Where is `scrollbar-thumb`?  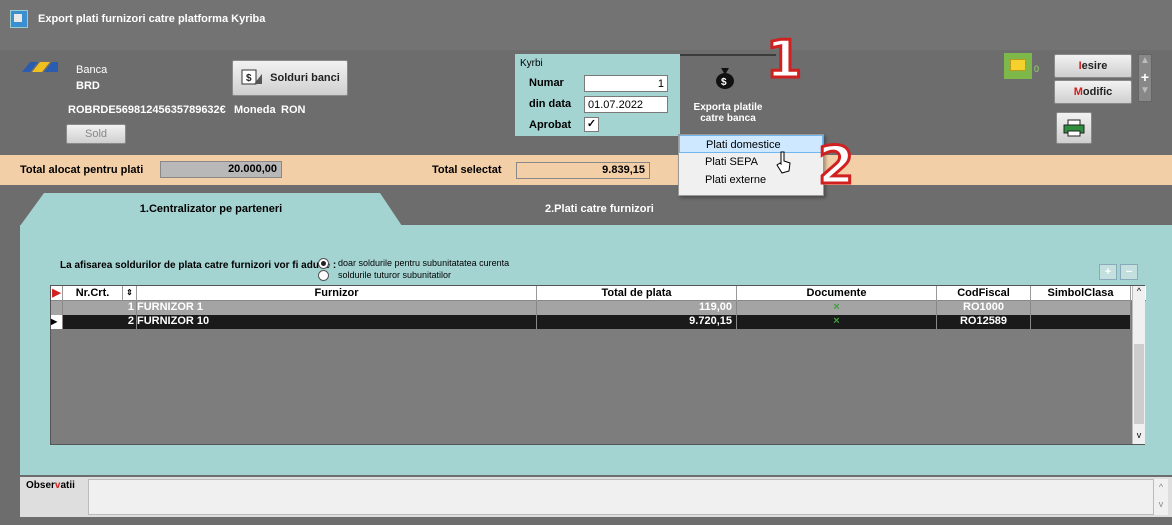 scrollbar-thumb is located at coordinates (1139, 384).